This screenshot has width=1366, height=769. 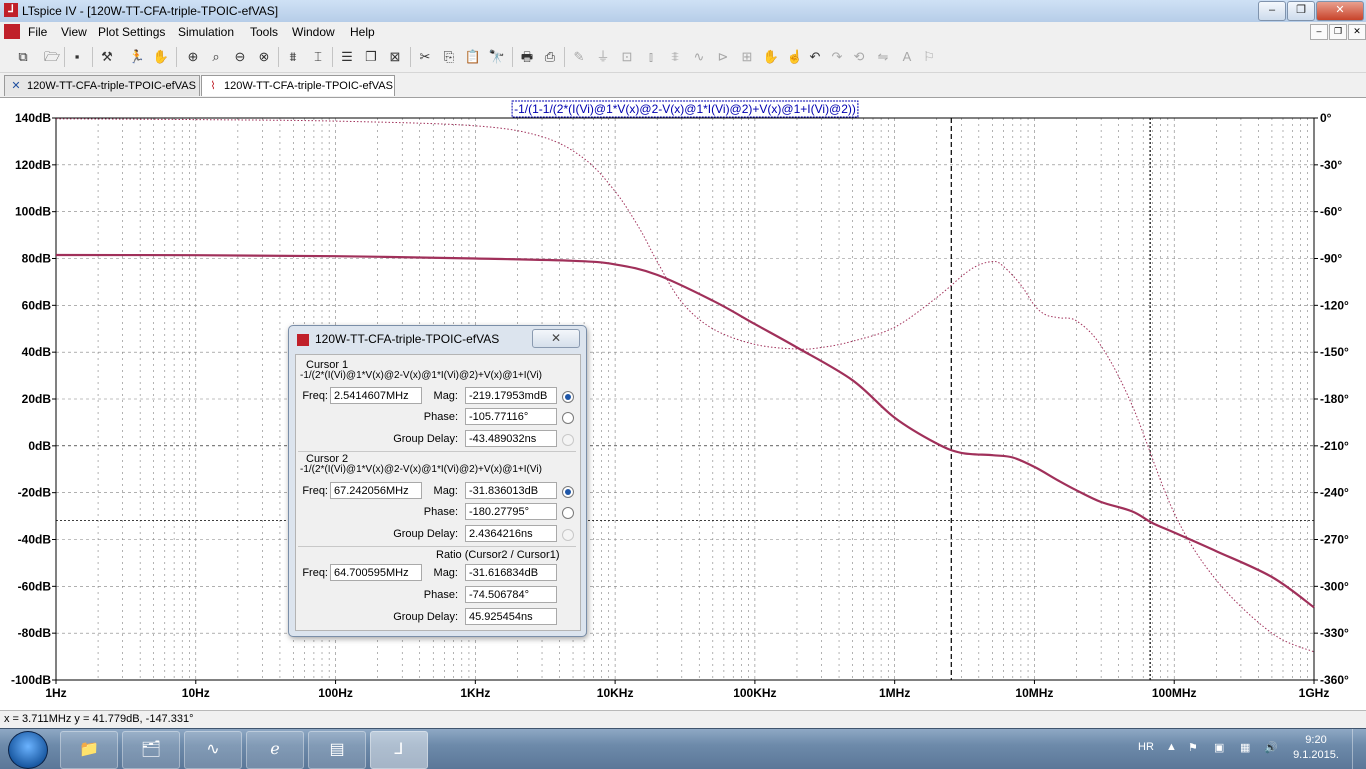 What do you see at coordinates (362, 32) in the screenshot?
I see `menu-help: Help` at bounding box center [362, 32].